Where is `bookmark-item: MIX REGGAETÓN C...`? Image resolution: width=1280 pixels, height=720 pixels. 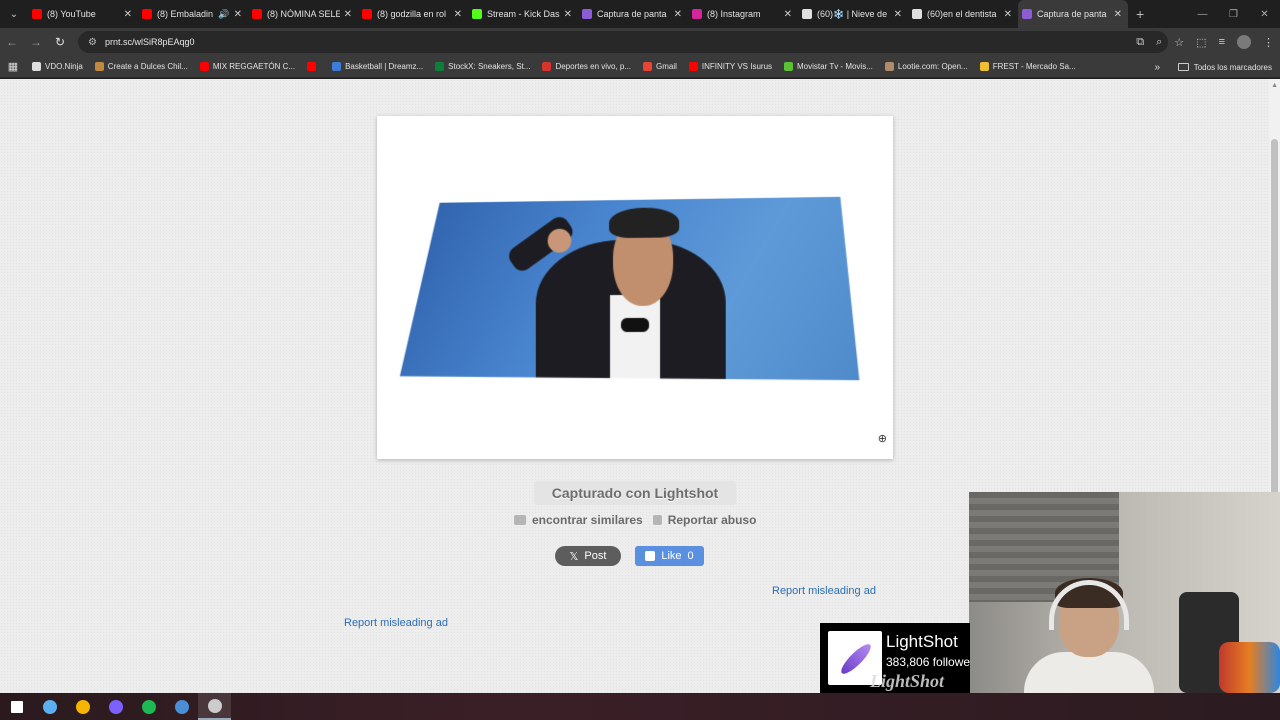
bookmark-item: MIX REGGAETÓN C... is located at coordinates (247, 66).